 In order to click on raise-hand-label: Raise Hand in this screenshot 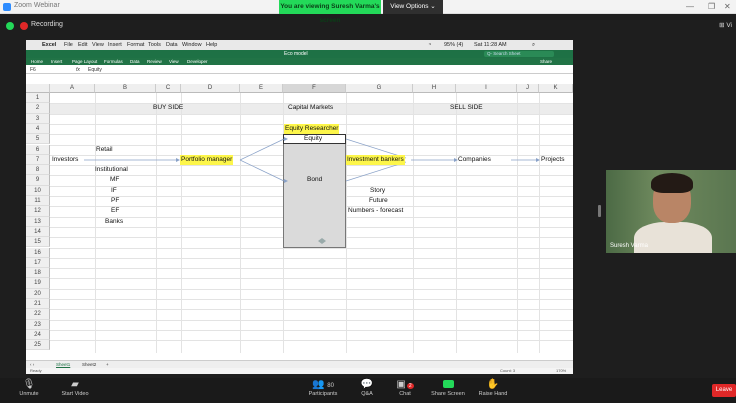, I will do `click(493, 394)`.